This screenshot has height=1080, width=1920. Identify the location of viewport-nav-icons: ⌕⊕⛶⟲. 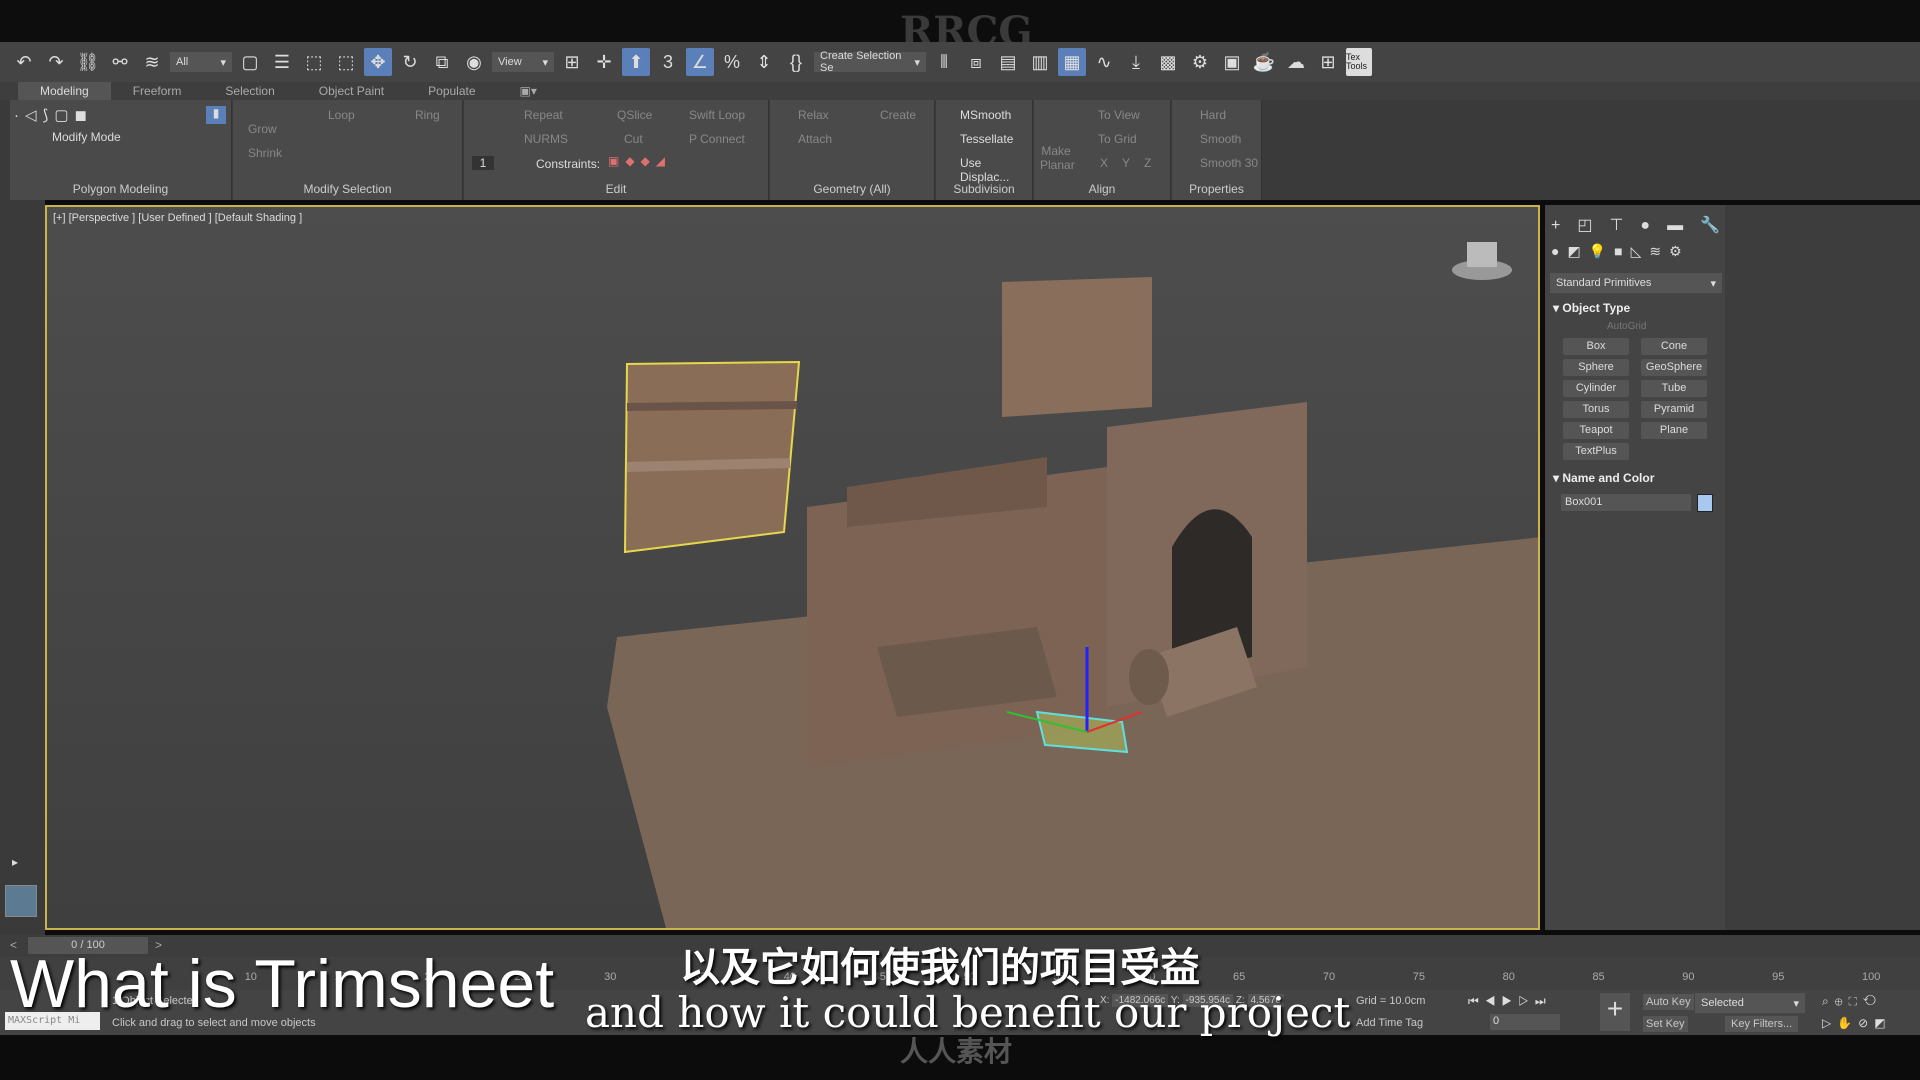
(1852, 1001).